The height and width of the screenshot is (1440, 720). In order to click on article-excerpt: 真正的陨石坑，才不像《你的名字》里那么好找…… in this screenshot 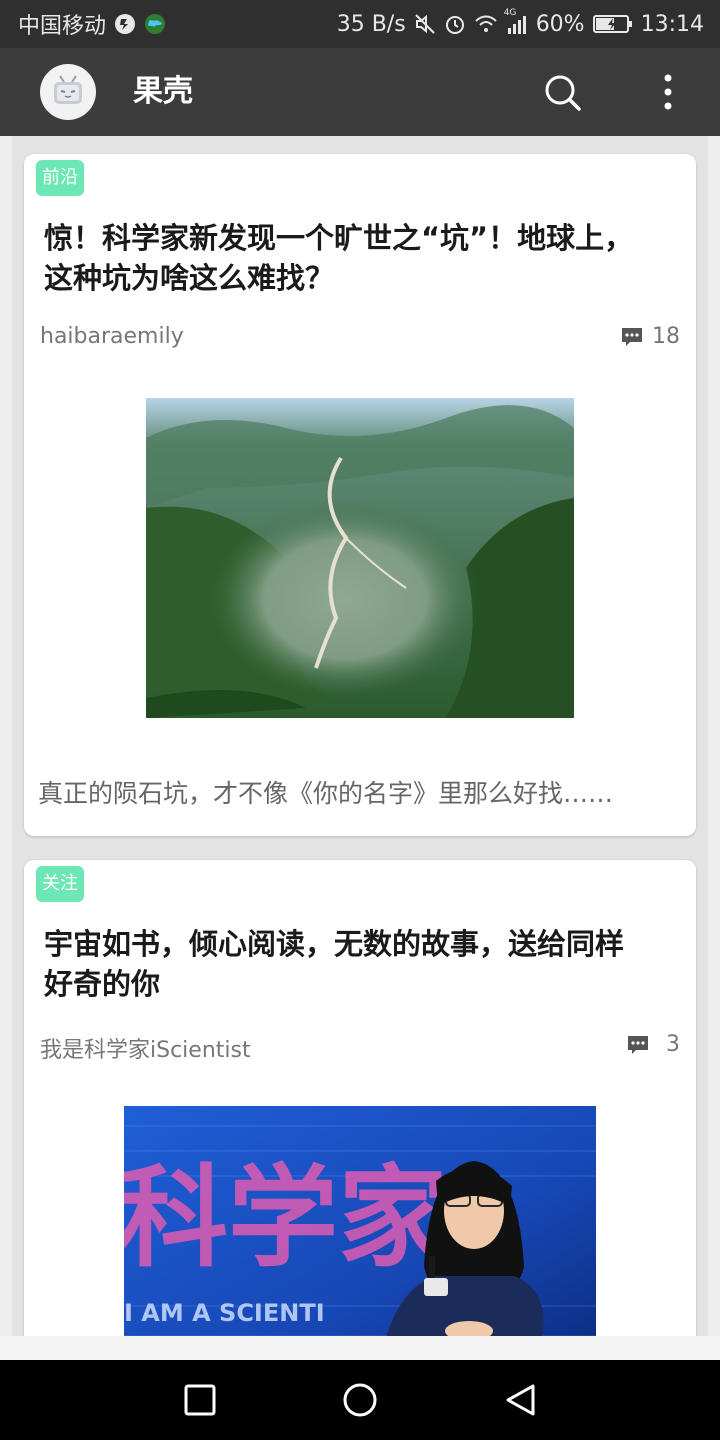, I will do `click(326, 793)`.